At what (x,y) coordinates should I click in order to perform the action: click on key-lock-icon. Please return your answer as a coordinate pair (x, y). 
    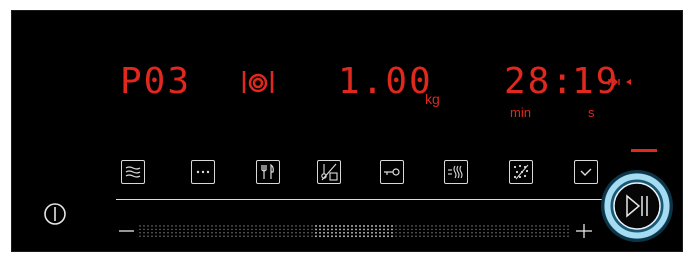
    Looking at the image, I should click on (392, 172).